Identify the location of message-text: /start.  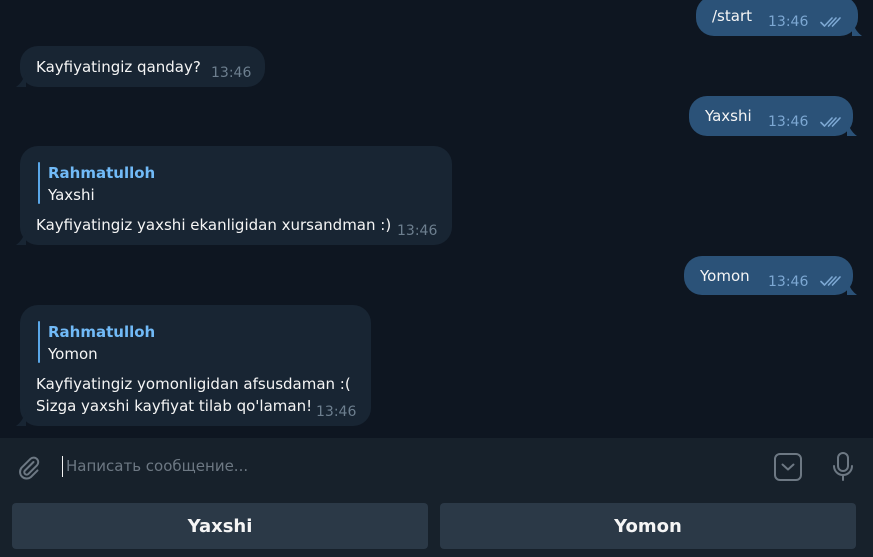
(732, 16).